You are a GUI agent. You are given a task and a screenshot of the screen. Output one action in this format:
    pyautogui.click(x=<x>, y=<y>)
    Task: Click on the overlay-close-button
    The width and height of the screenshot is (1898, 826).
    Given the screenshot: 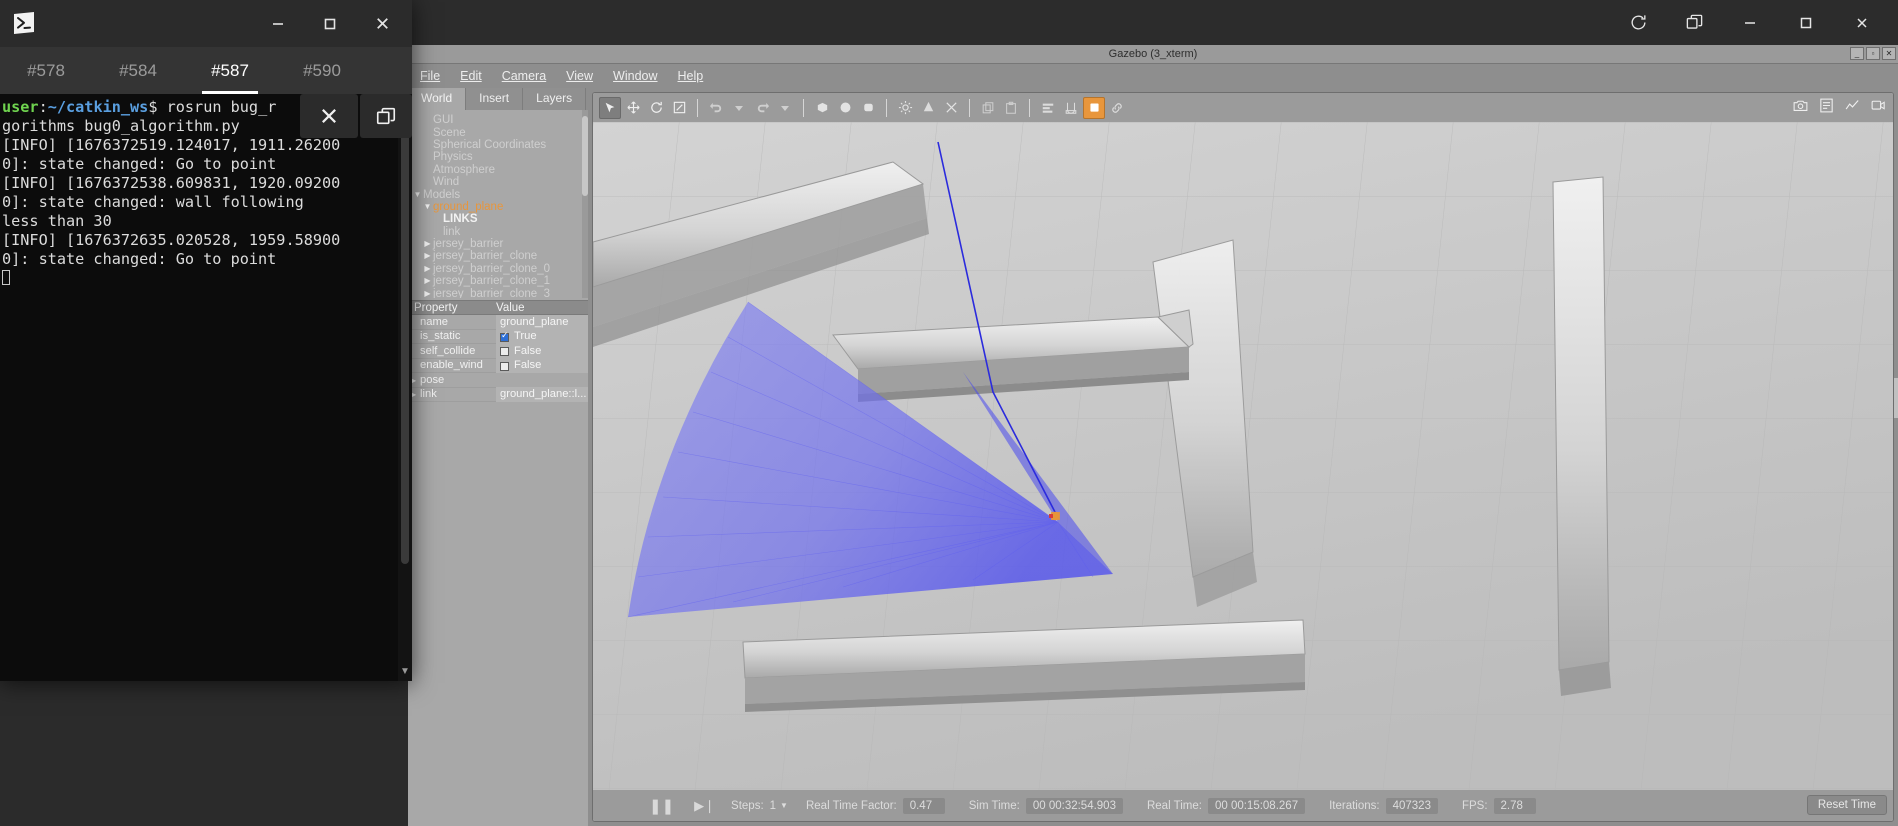 What is the action you would take?
    pyautogui.click(x=329, y=116)
    